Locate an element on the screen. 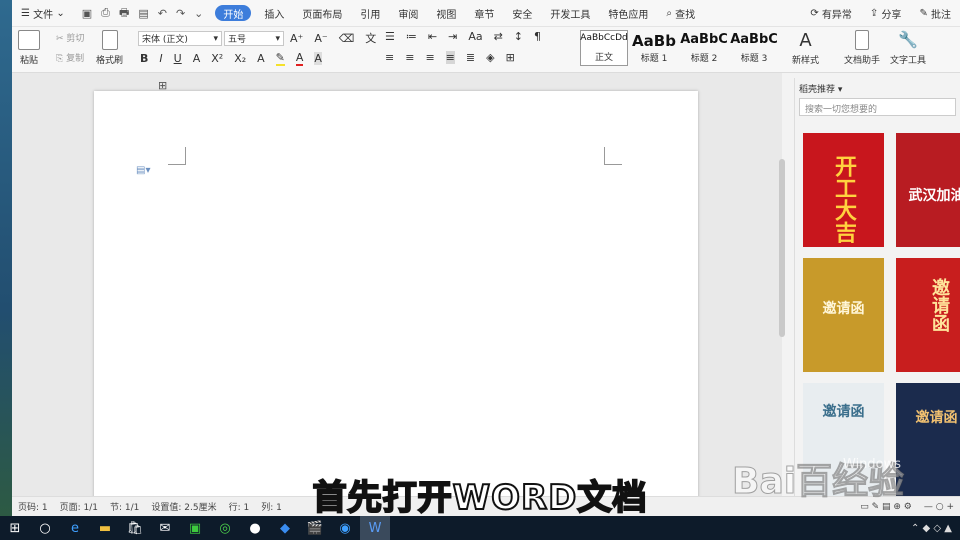 This screenshot has width=960, height=540. font-color-icon: A is located at coordinates (299, 58).